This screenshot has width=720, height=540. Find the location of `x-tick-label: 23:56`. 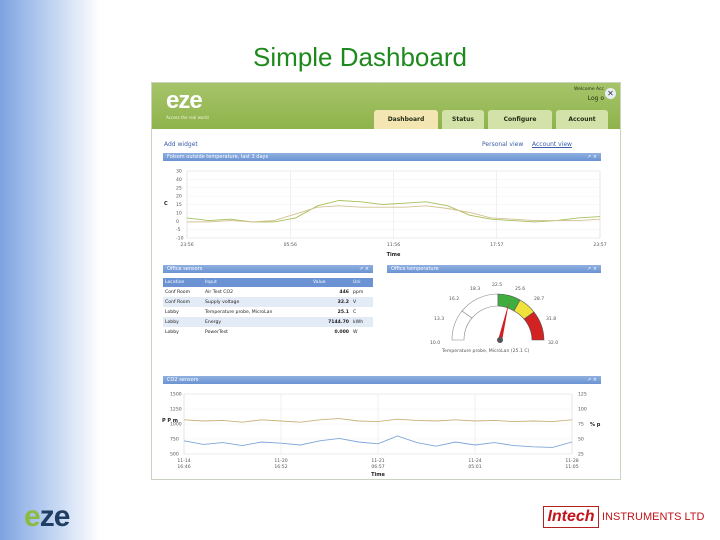

x-tick-label: 23:56 is located at coordinates (186, 245).